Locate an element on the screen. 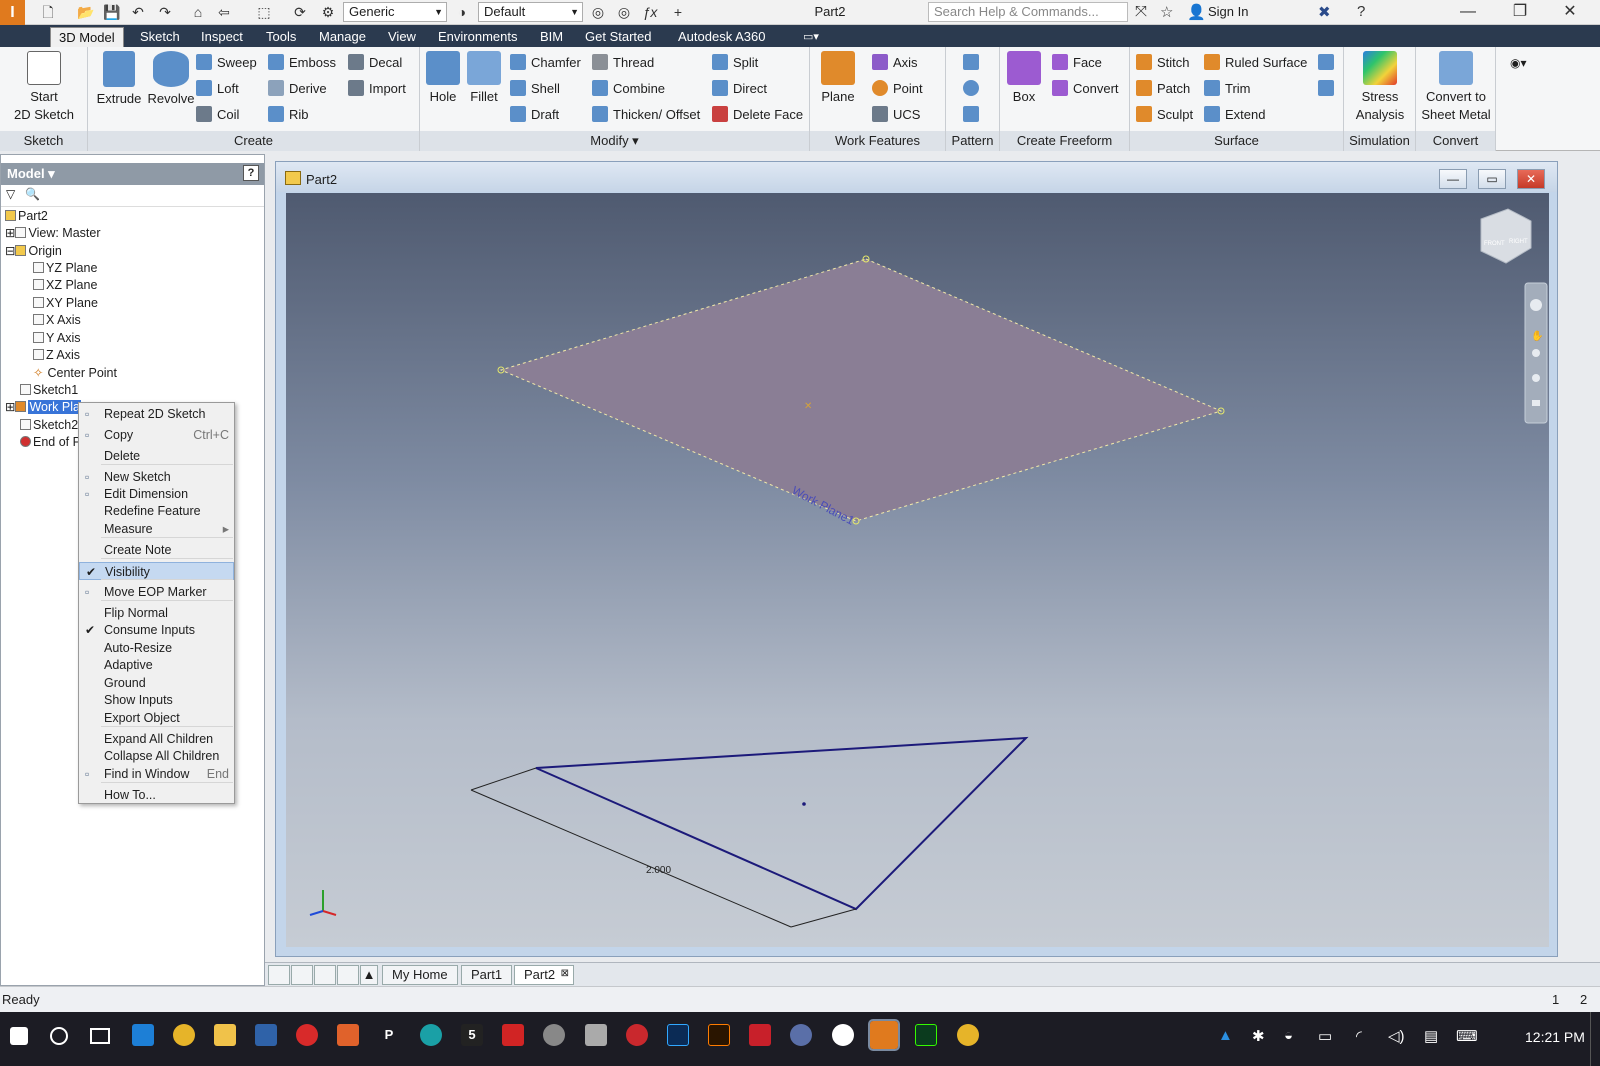 This screenshot has height=1066, width=1600. save-icon: 💾 is located at coordinates (112, 12).